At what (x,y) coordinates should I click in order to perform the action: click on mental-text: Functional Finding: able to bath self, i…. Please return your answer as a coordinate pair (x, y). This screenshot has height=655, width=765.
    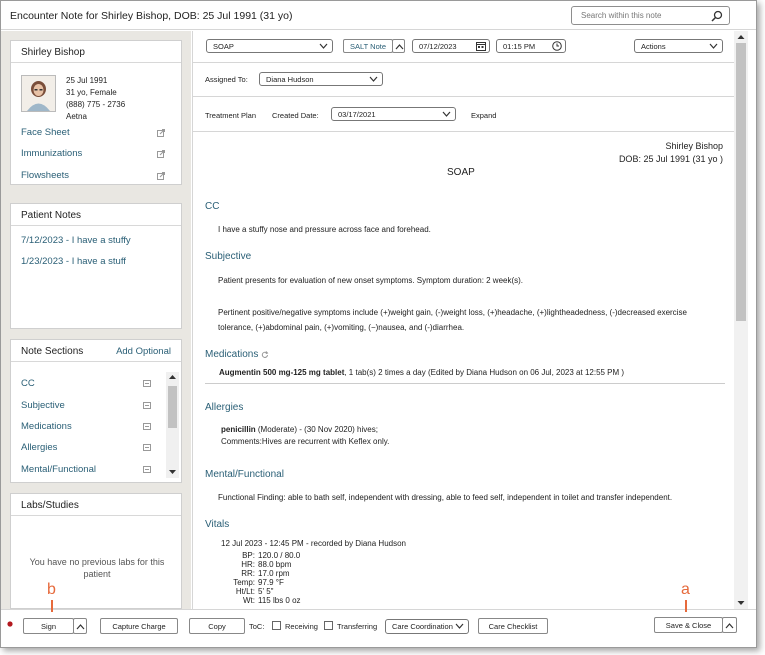
    Looking at the image, I should click on (445, 497).